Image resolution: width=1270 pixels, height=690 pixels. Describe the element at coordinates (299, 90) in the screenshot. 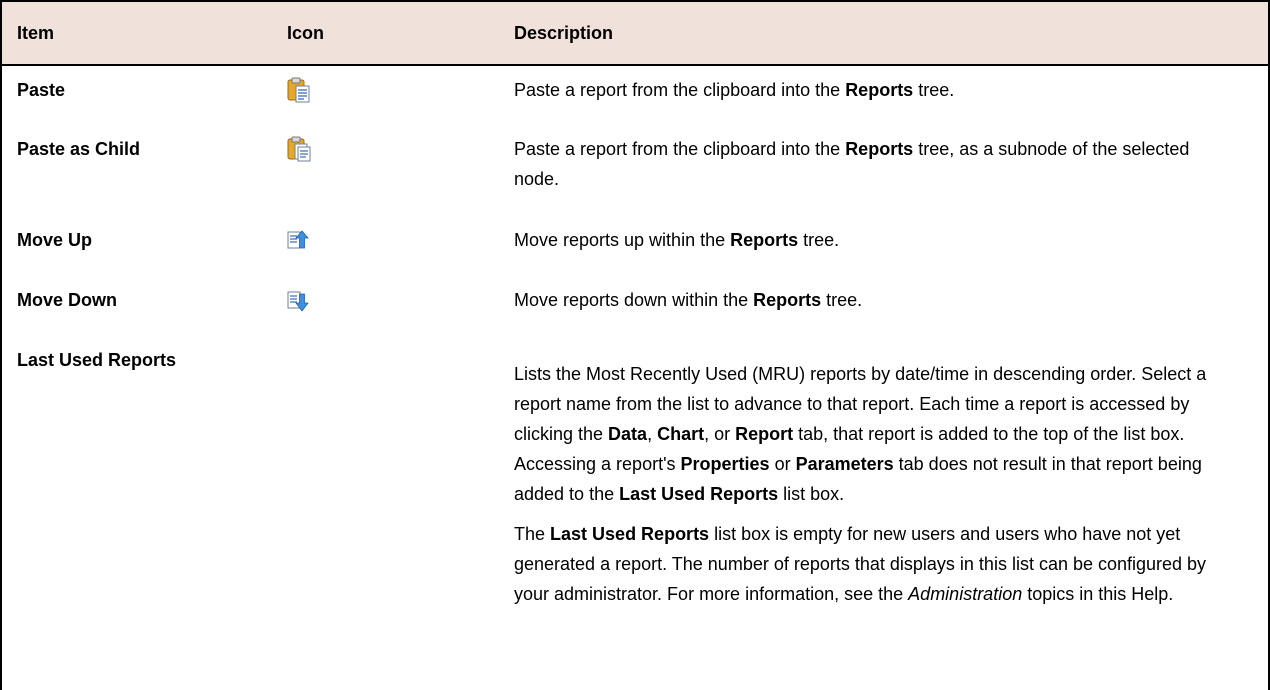

I see `paste-icon` at that location.